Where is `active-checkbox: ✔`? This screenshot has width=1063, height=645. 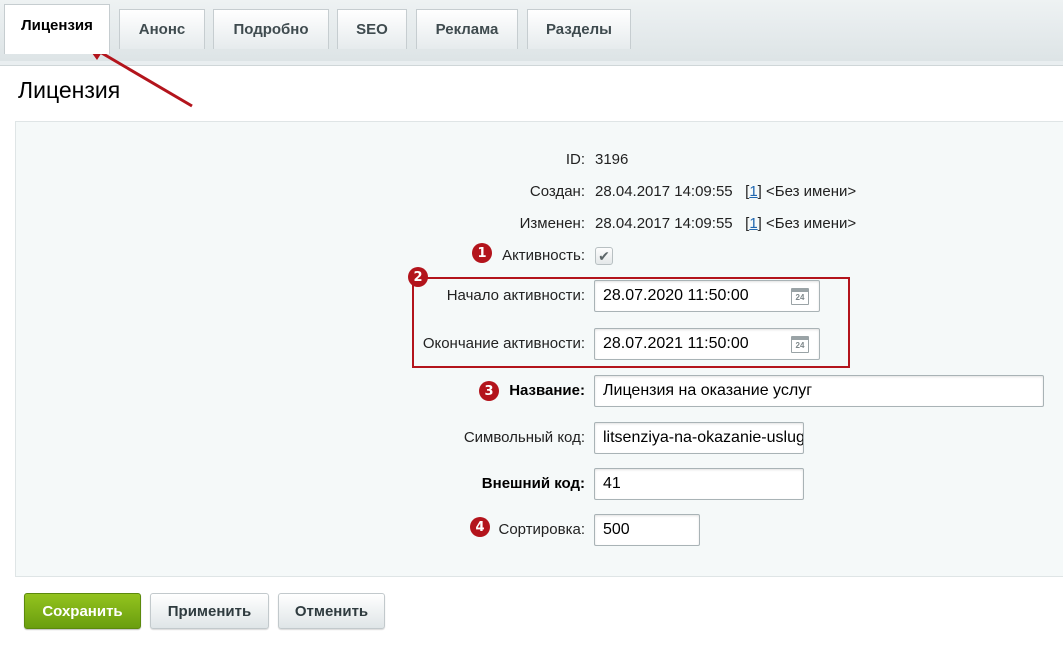 active-checkbox: ✔ is located at coordinates (604, 256).